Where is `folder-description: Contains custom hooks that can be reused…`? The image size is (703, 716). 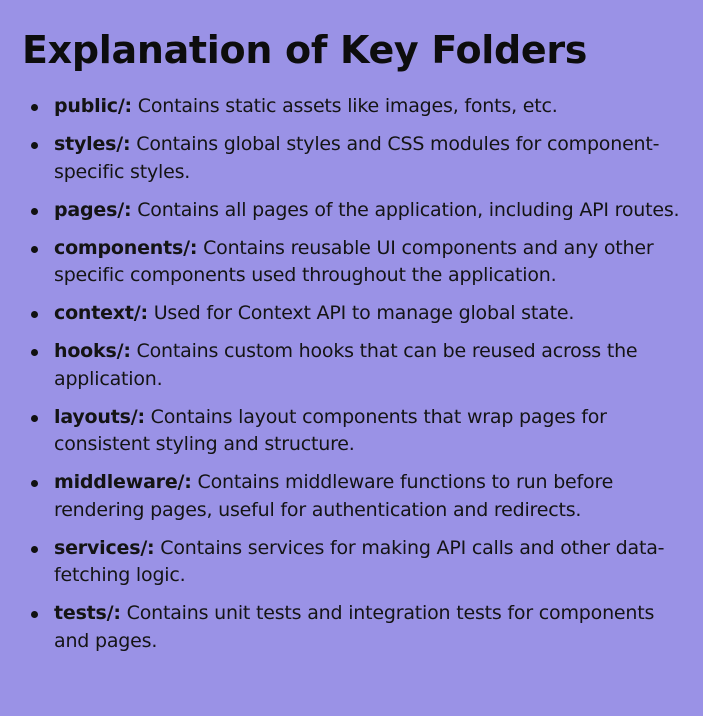 folder-description: Contains custom hooks that can be reused… is located at coordinates (346, 365).